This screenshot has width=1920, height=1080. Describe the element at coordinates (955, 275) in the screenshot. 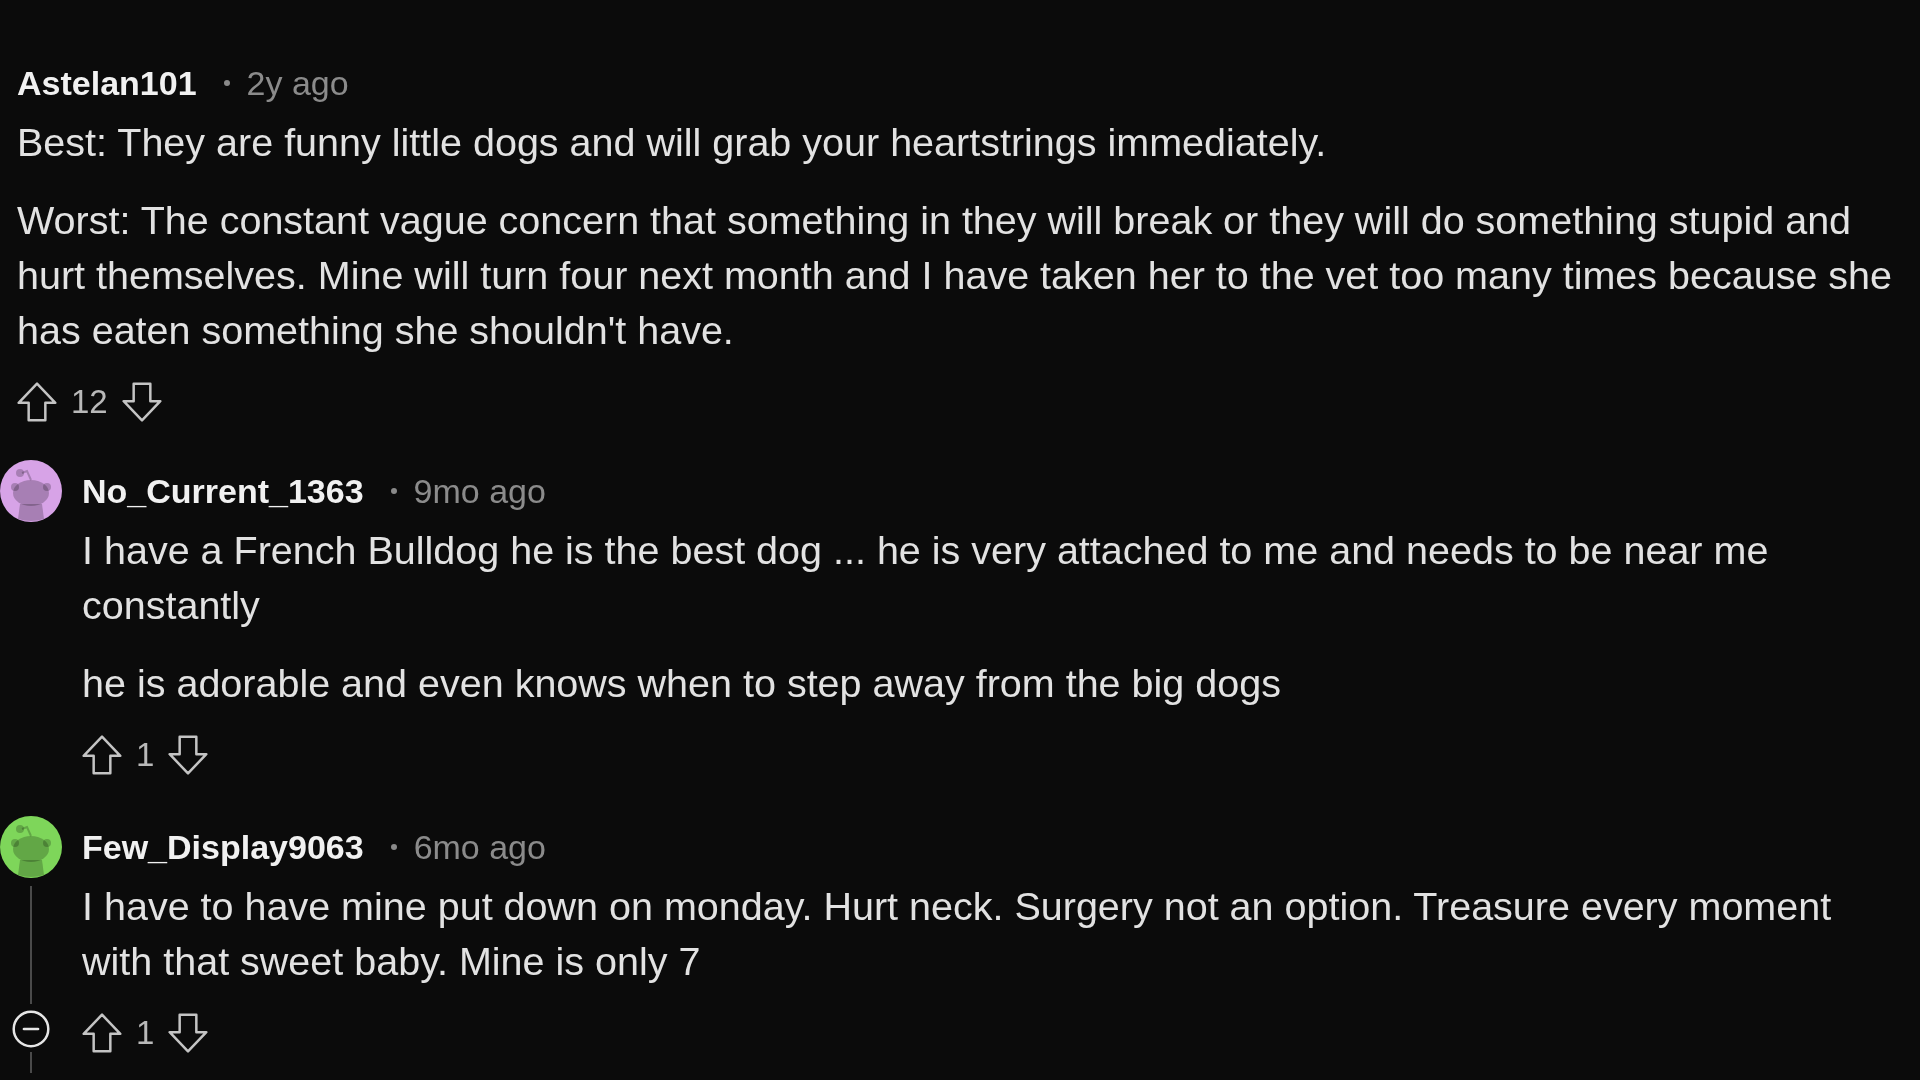

I see `comment-text: Worst: The constant vague concern that something in they will break or they will do something stupid and hurt themselves. Mine will turn four next month and I have taken her to the vet too many times because she has eaten something she shouldn't have.` at that location.